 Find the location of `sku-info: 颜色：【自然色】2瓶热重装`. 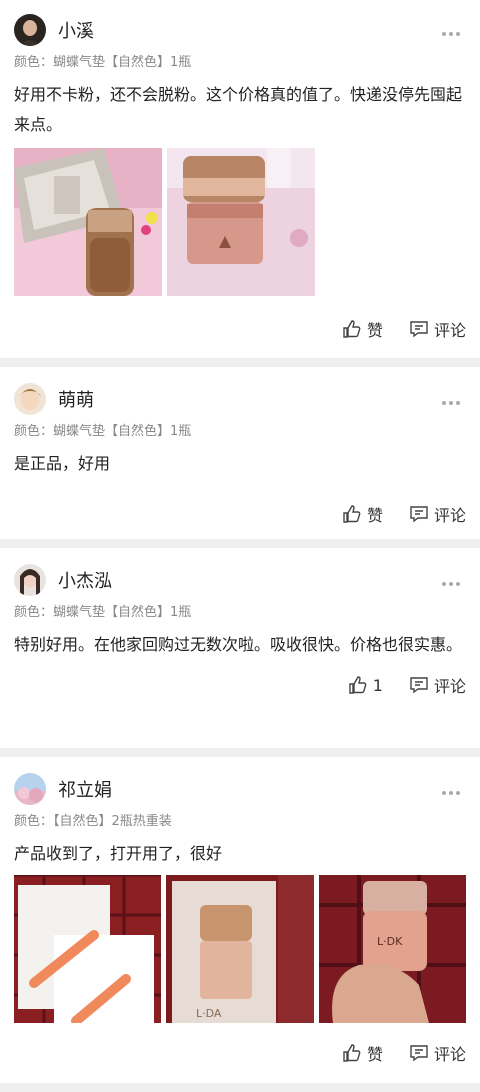

sku-info: 颜色：【自然色】2瓶热重装 is located at coordinates (93, 821).